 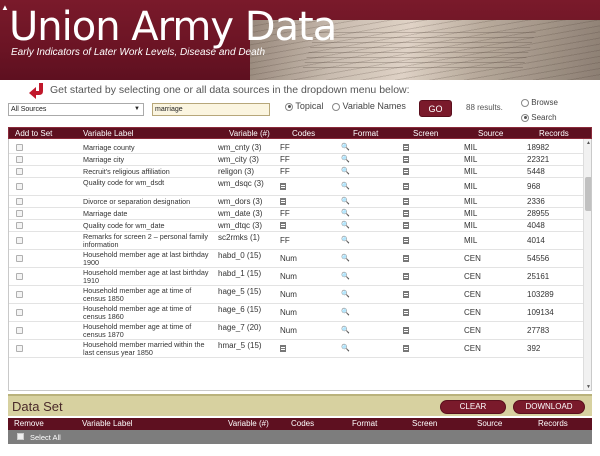 What do you see at coordinates (240, 345) in the screenshot?
I see `variable-name: hmar_5 (15)` at bounding box center [240, 345].